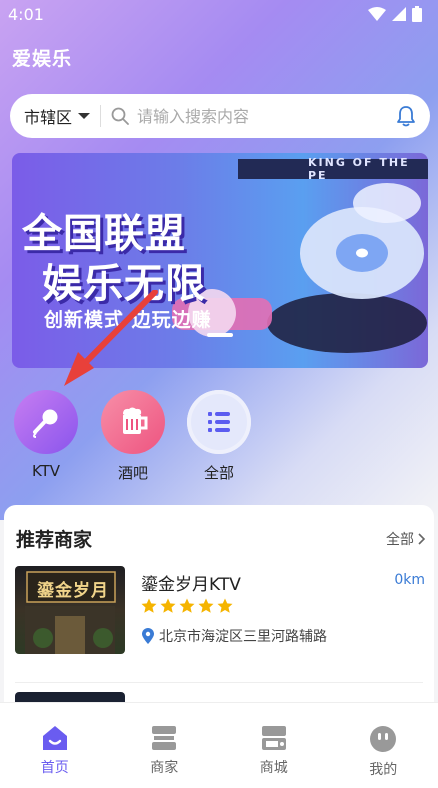 The width and height of the screenshot is (438, 788). Describe the element at coordinates (243, 637) in the screenshot. I see `merchant-address-text: 北京市海淀区三里河路辅路` at that location.